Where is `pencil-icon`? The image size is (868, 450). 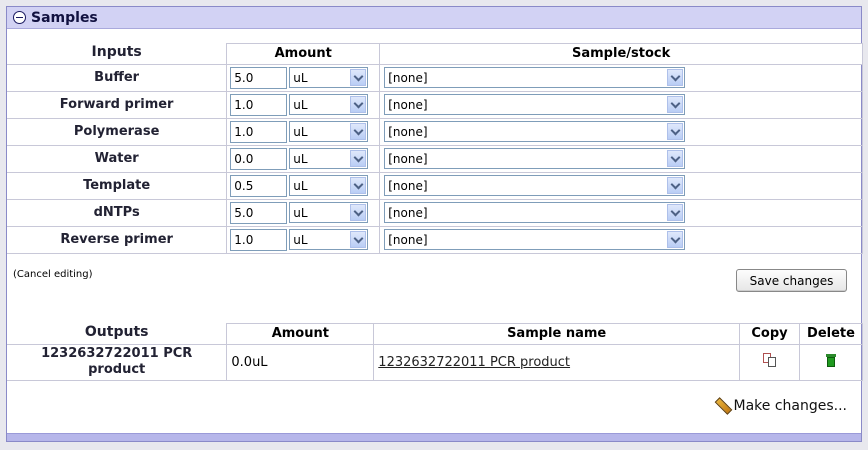 pencil-icon is located at coordinates (723, 406).